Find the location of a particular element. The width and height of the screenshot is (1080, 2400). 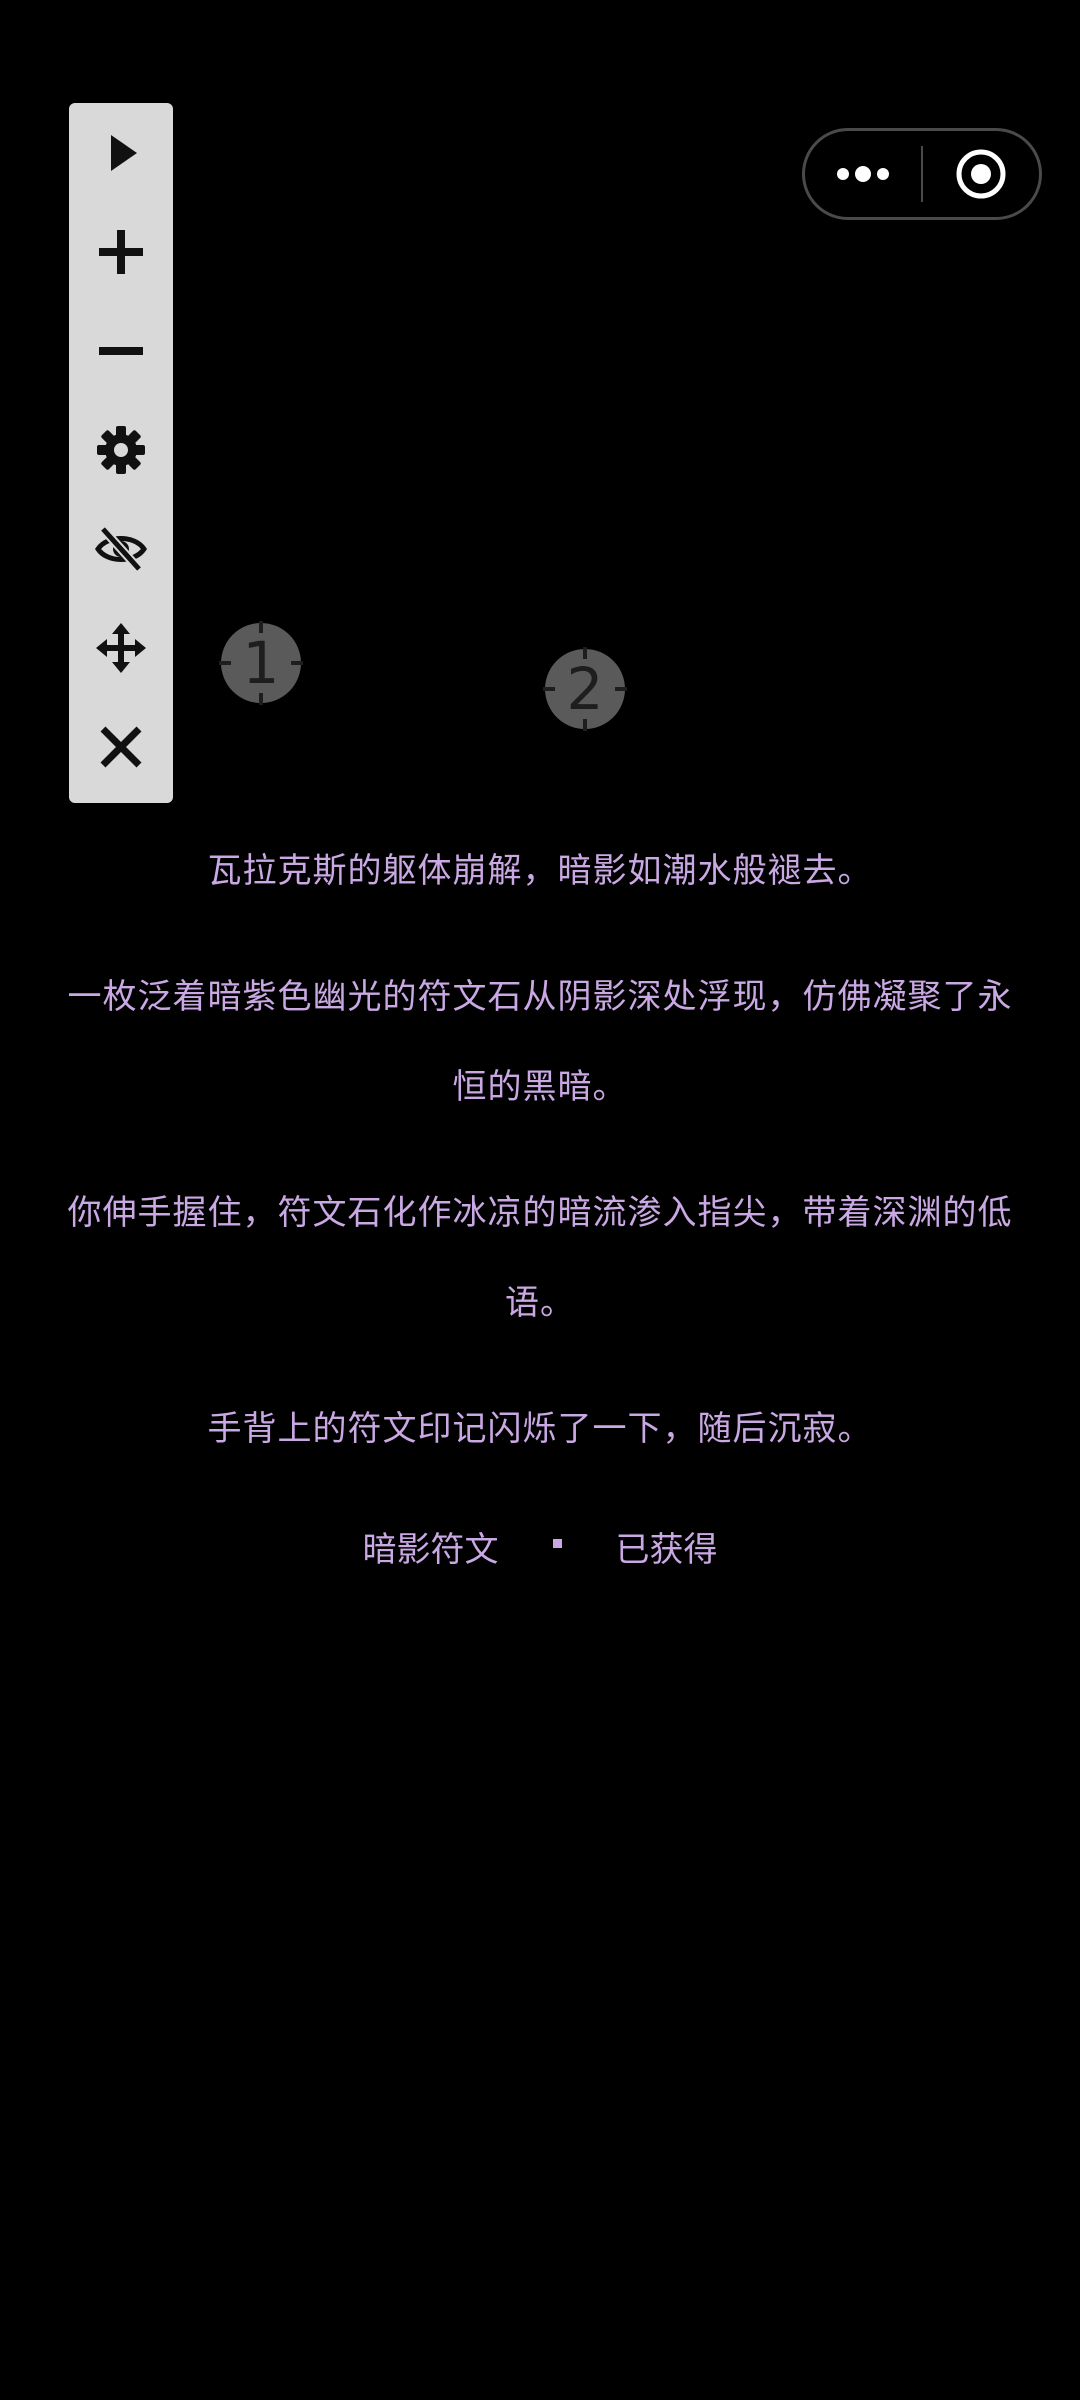

move-button is located at coordinates (121, 647).